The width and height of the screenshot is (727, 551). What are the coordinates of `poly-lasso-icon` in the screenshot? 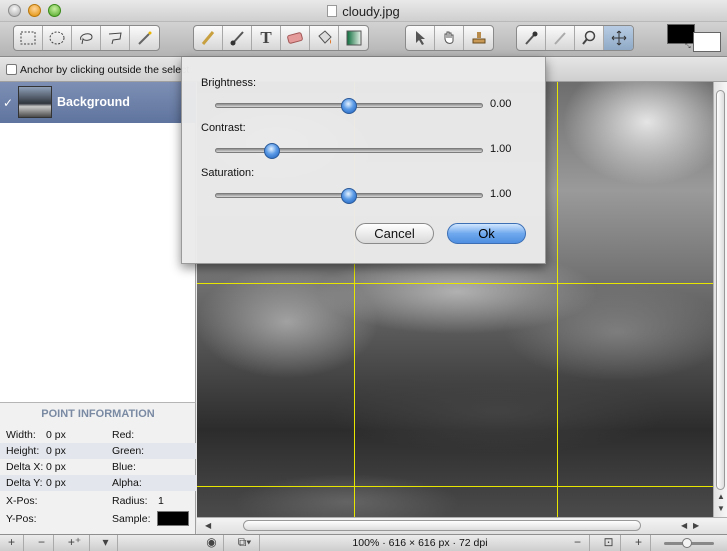 It's located at (115, 38).